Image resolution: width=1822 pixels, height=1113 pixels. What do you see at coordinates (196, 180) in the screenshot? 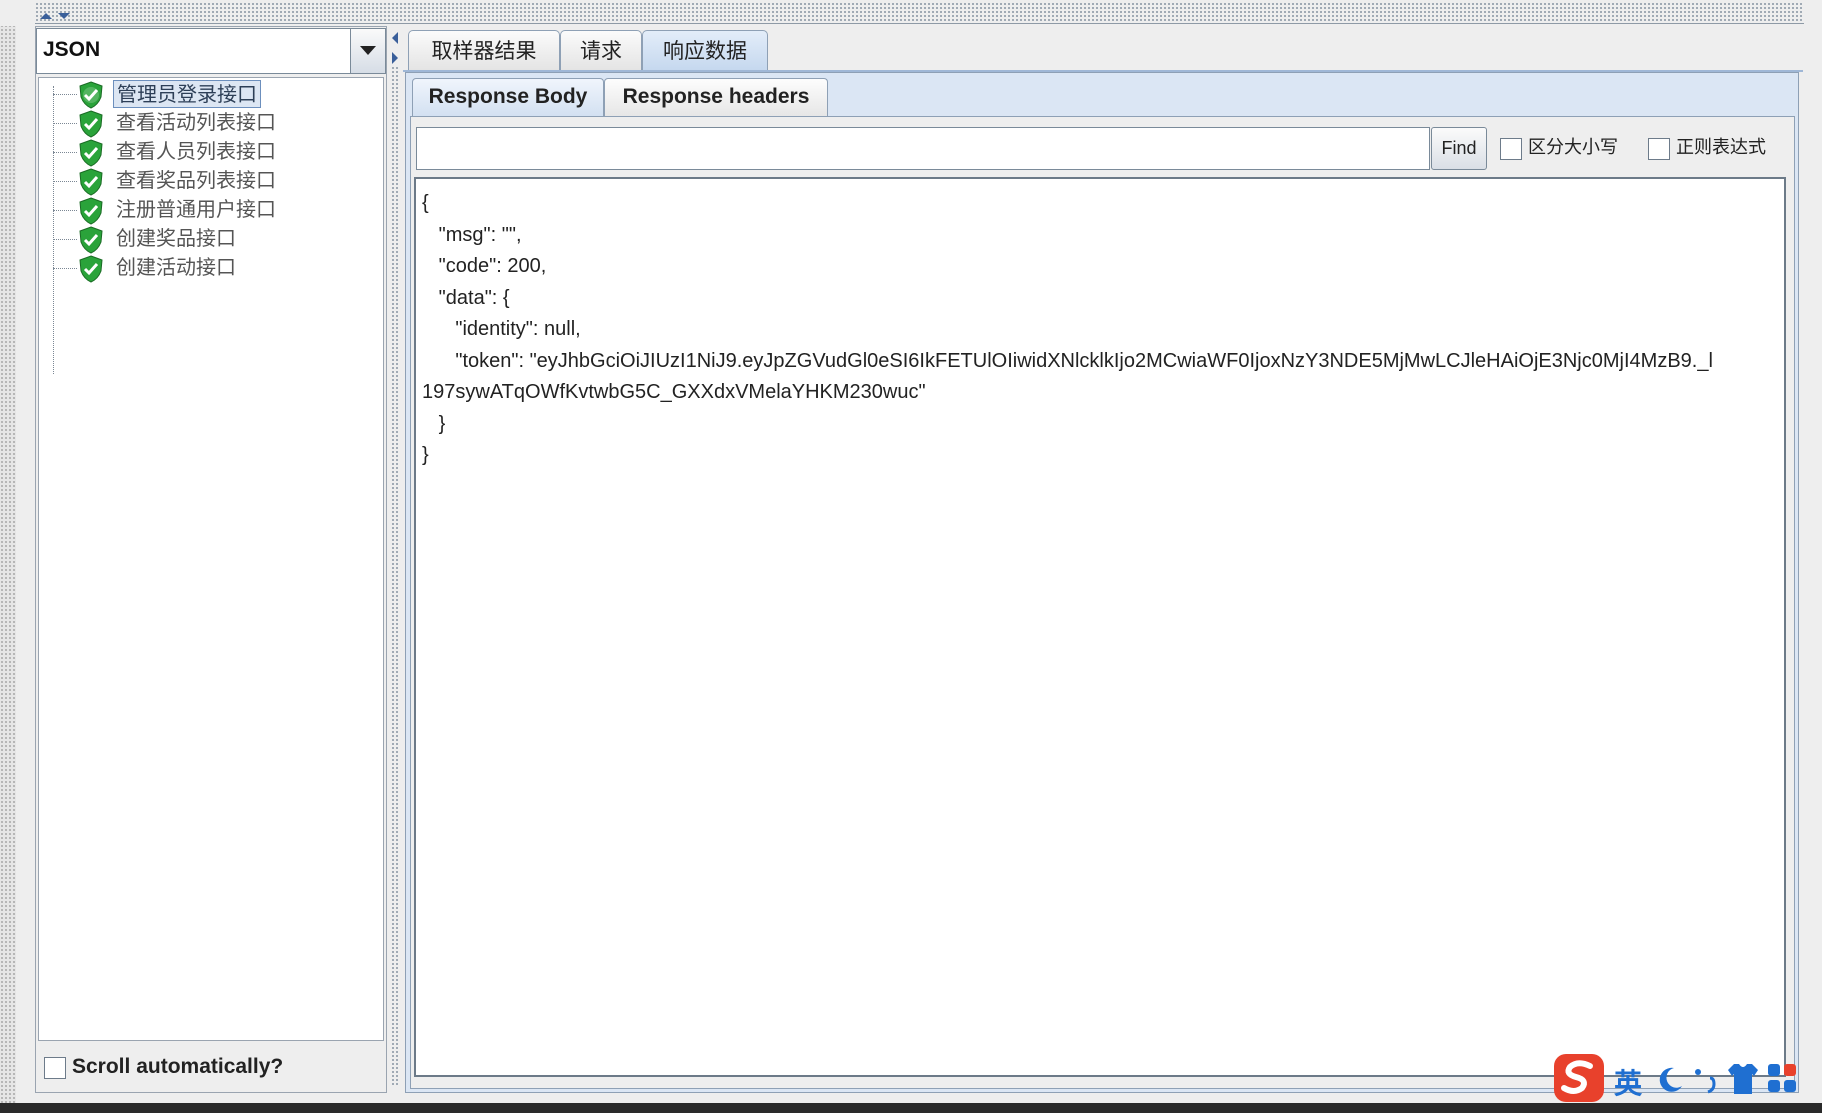
I see `tree-item-label: 查看奖品列表接口` at bounding box center [196, 180].